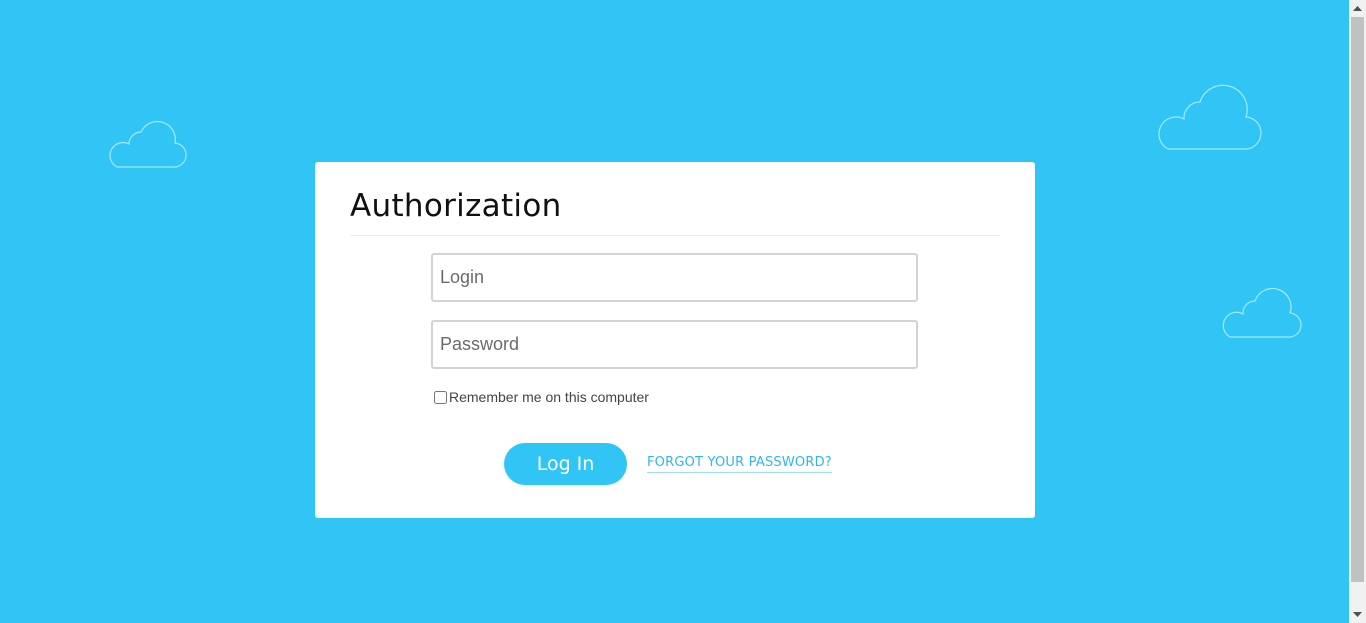  What do you see at coordinates (674, 344) in the screenshot?
I see `password-input` at bounding box center [674, 344].